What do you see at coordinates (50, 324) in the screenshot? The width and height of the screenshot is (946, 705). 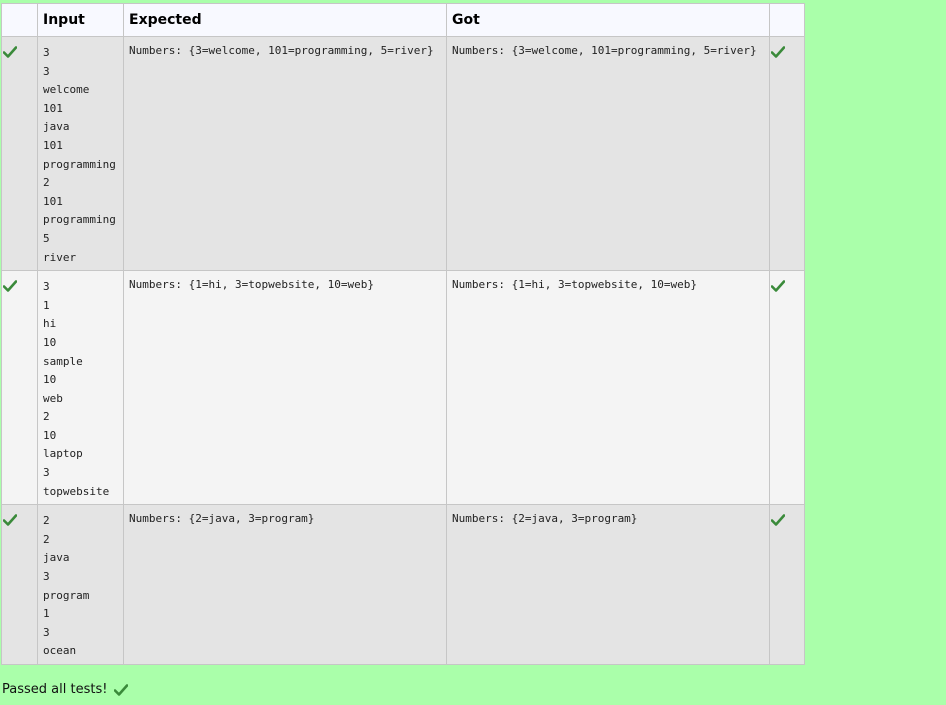 I see `input-line: hi` at bounding box center [50, 324].